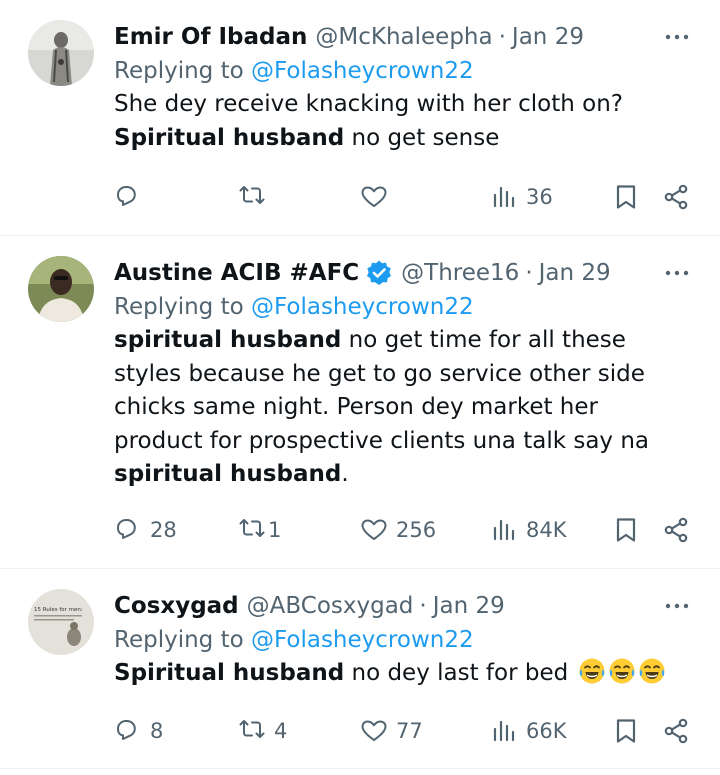  Describe the element at coordinates (345, 474) in the screenshot. I see `tweet-text-span: .` at that location.